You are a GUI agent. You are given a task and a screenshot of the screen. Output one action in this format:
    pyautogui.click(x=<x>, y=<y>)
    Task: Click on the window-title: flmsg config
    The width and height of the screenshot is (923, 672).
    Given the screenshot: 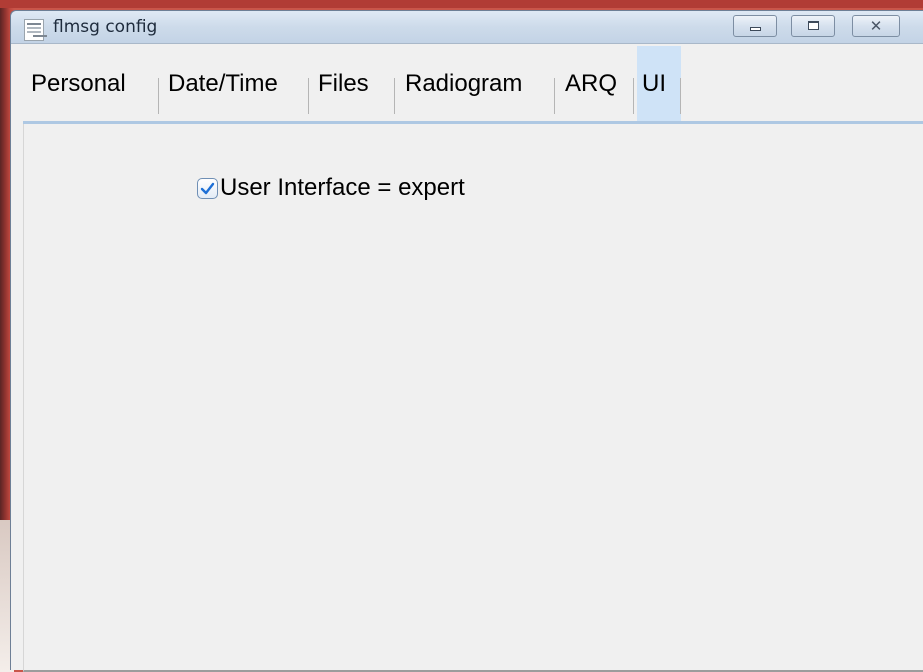 What is the action you would take?
    pyautogui.click(x=105, y=27)
    